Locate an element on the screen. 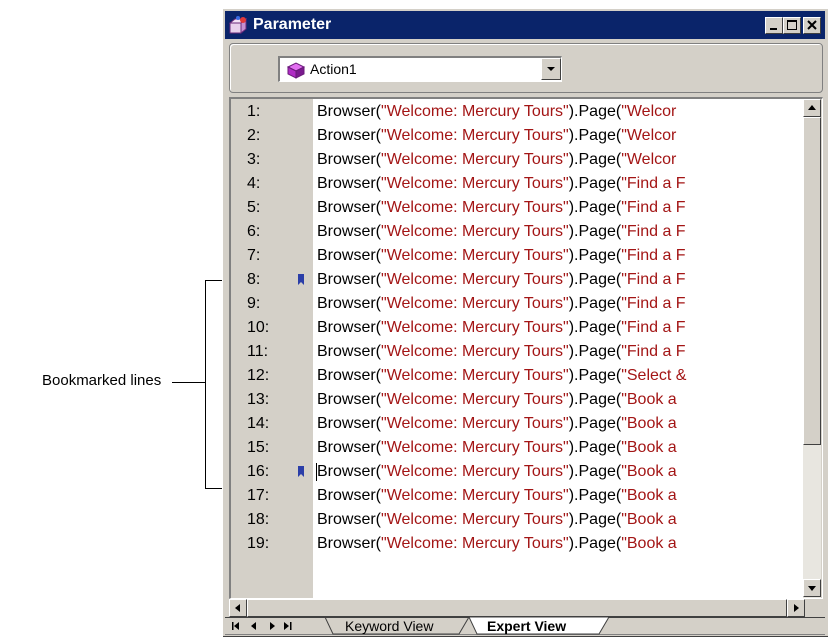 Image resolution: width=828 pixels, height=644 pixels. minimize-button is located at coordinates (774, 25).